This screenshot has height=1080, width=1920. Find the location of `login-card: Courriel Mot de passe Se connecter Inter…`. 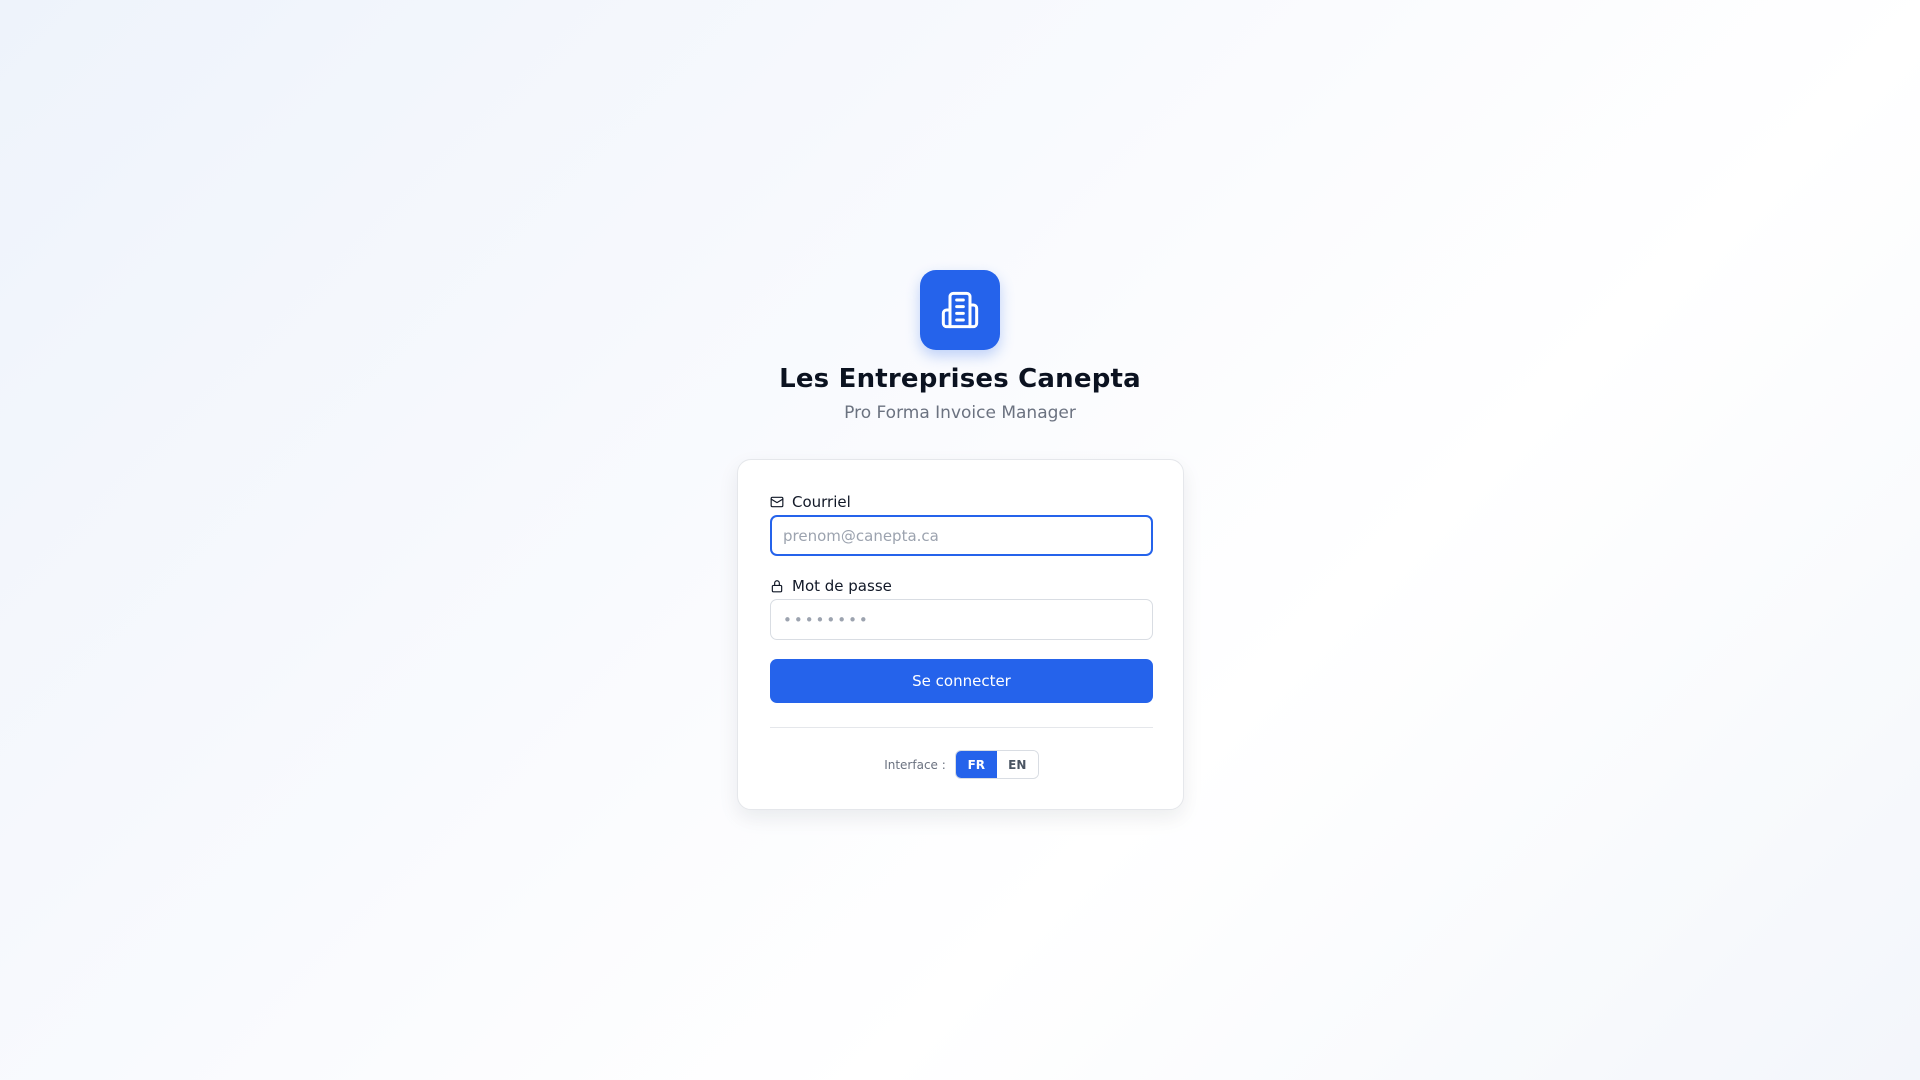

login-card: Courriel Mot de passe Se connecter Inter… is located at coordinates (960, 634).